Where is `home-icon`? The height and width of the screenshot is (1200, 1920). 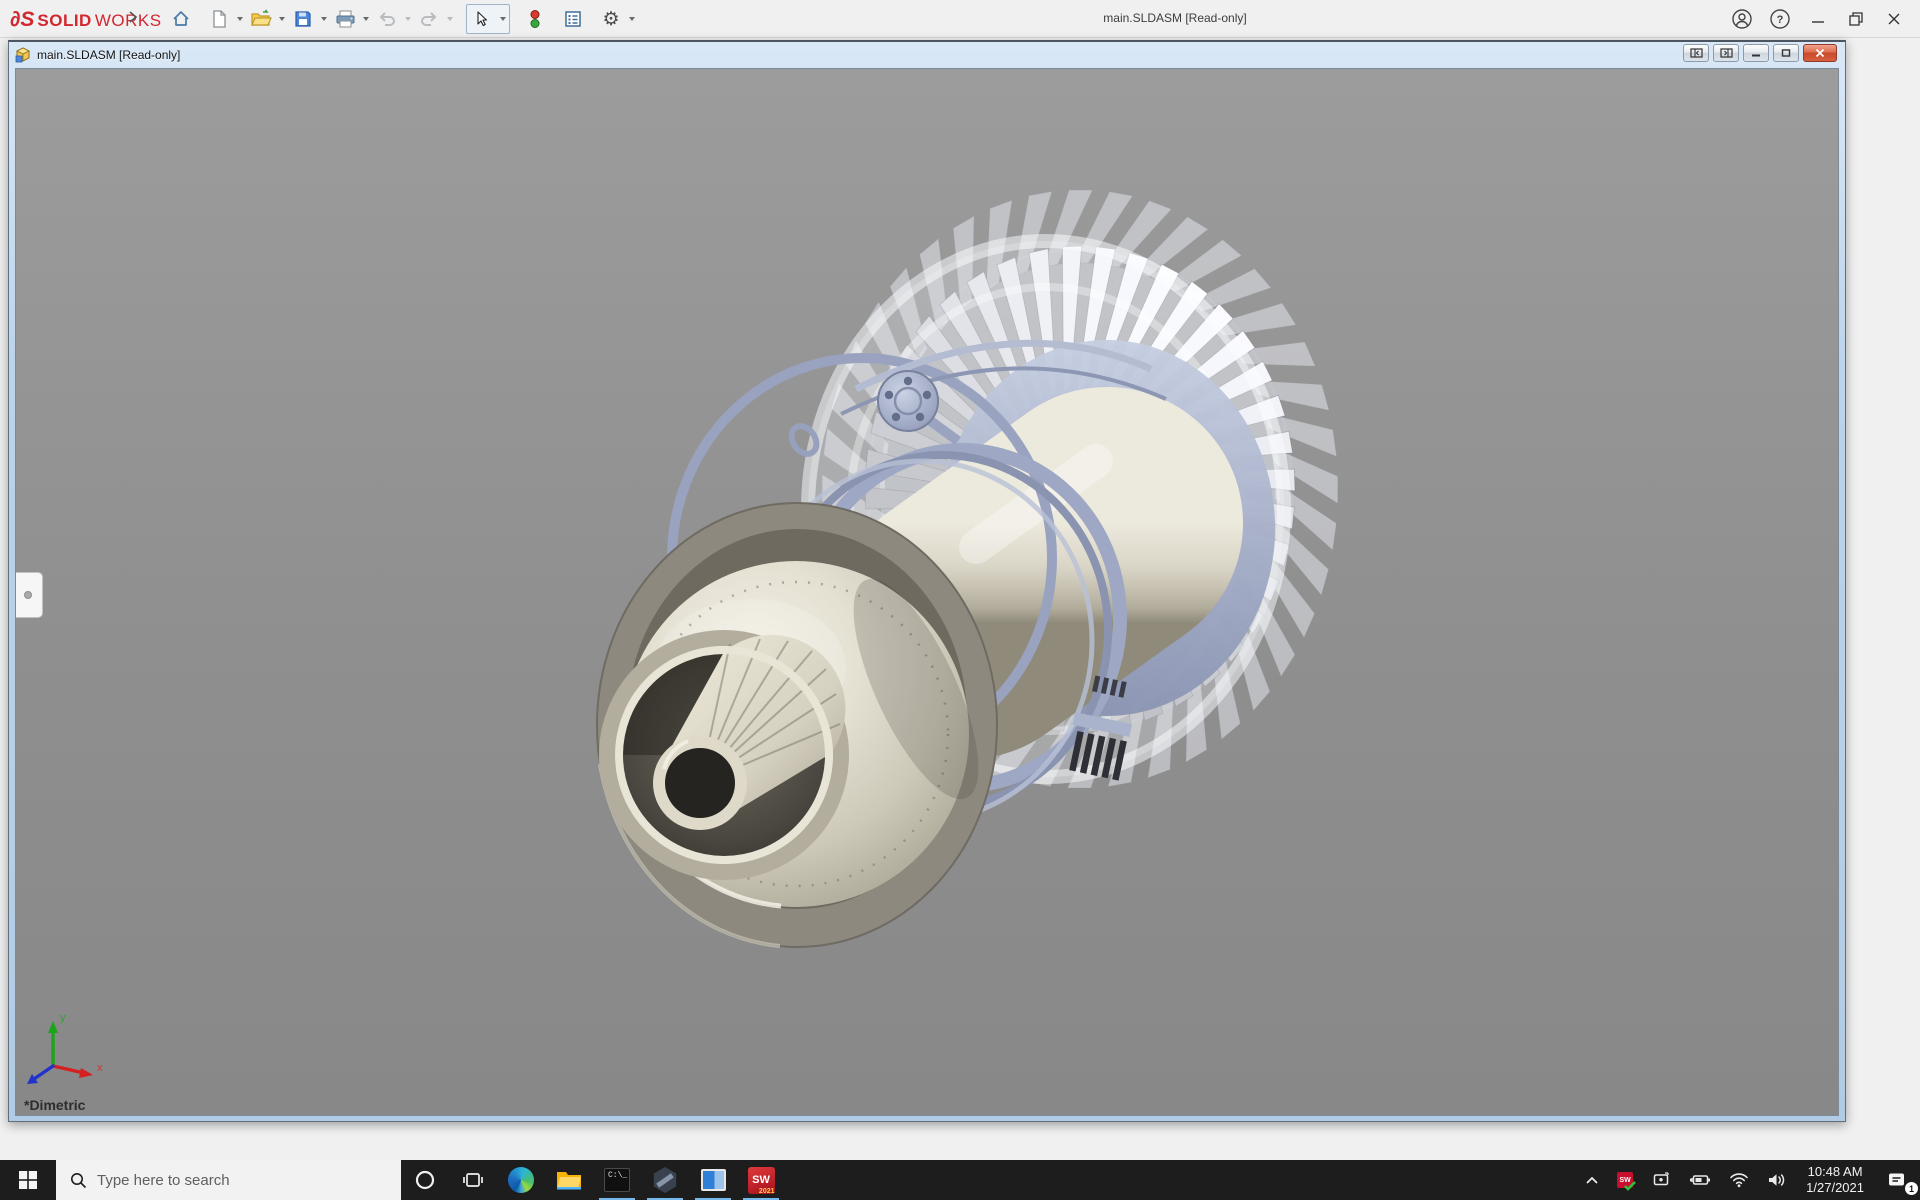 home-icon is located at coordinates (181, 18).